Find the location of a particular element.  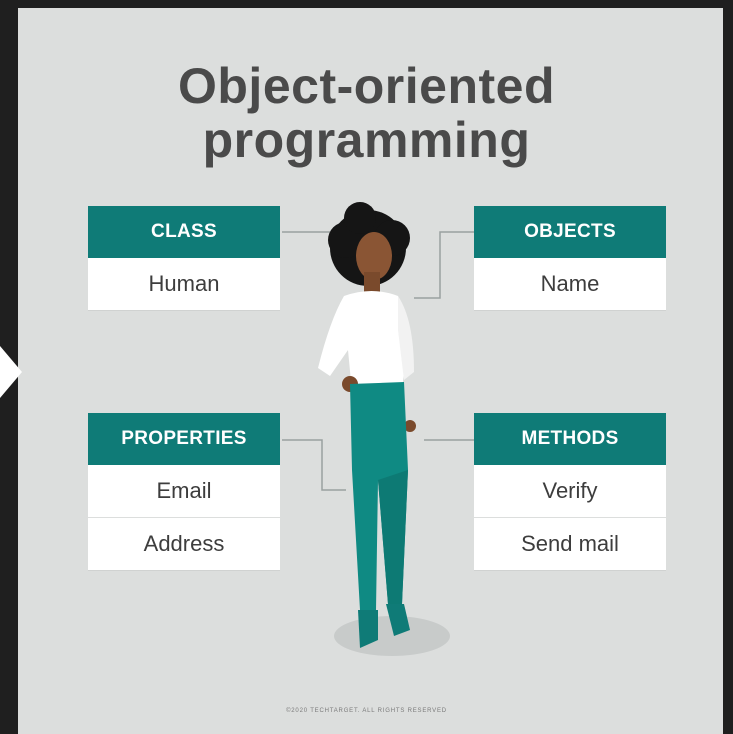

copyright-footer: ©2020 TECHTARGET. ALL RIGHTS RESERVED is located at coordinates (366, 711).